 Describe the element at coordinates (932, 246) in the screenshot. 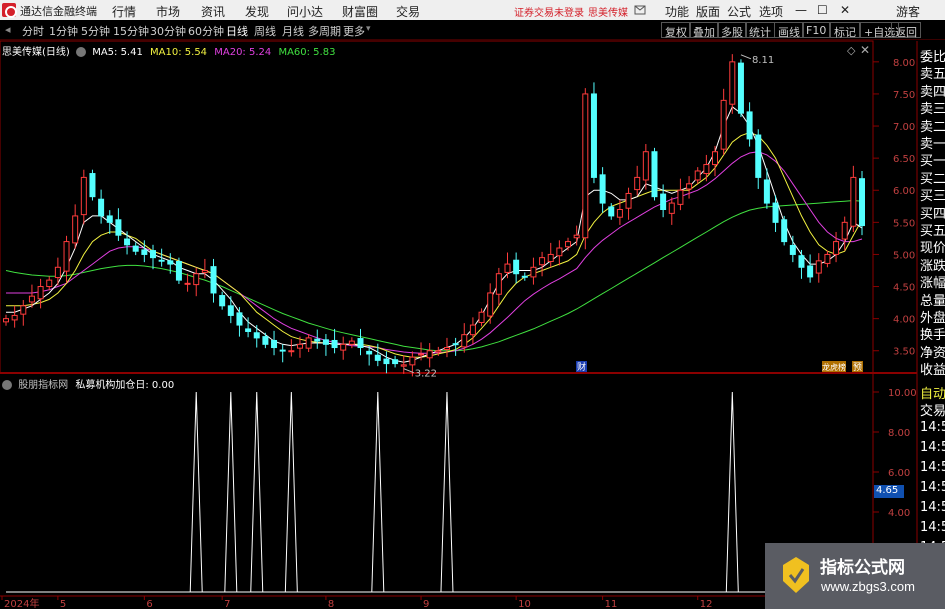

I see `quote-panel-label: 现价` at that location.